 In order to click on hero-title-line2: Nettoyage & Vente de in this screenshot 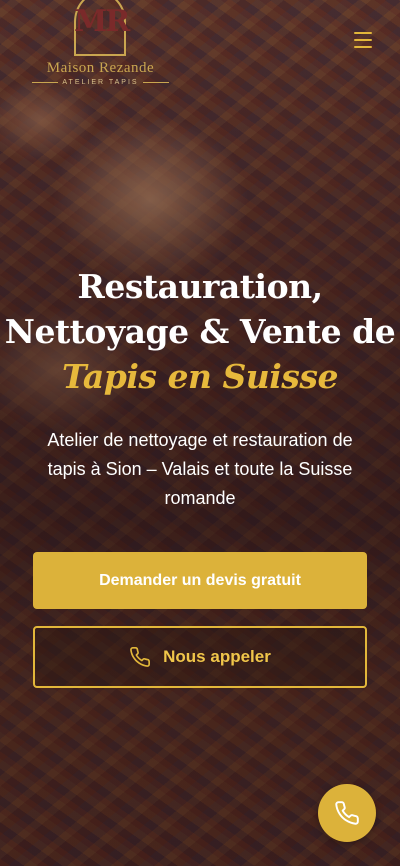, I will do `click(200, 331)`.